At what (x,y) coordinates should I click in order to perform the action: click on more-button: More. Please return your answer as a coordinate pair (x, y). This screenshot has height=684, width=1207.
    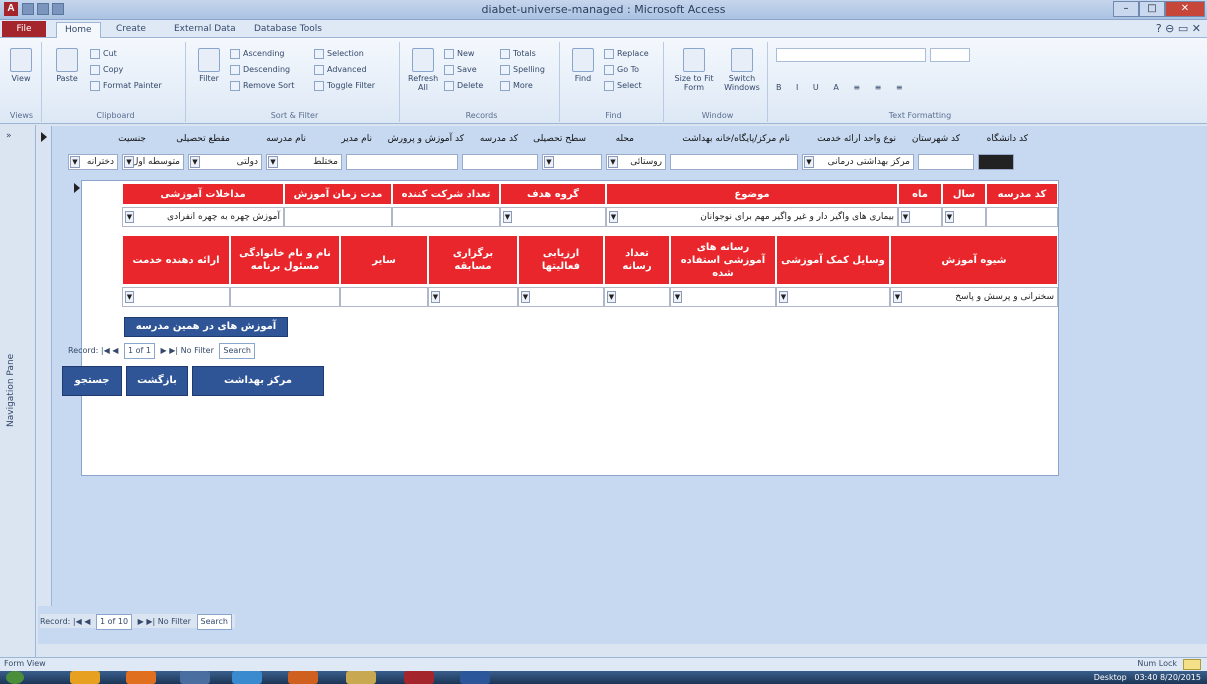
    Looking at the image, I should click on (516, 86).